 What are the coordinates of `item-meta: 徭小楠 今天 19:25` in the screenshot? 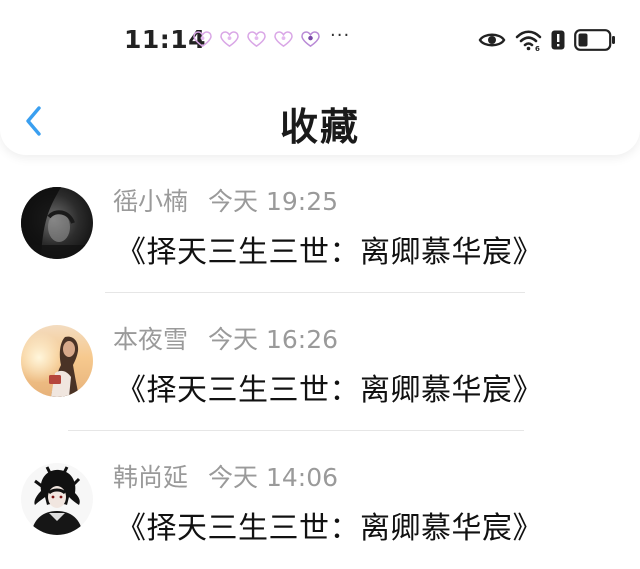 It's located at (225, 200).